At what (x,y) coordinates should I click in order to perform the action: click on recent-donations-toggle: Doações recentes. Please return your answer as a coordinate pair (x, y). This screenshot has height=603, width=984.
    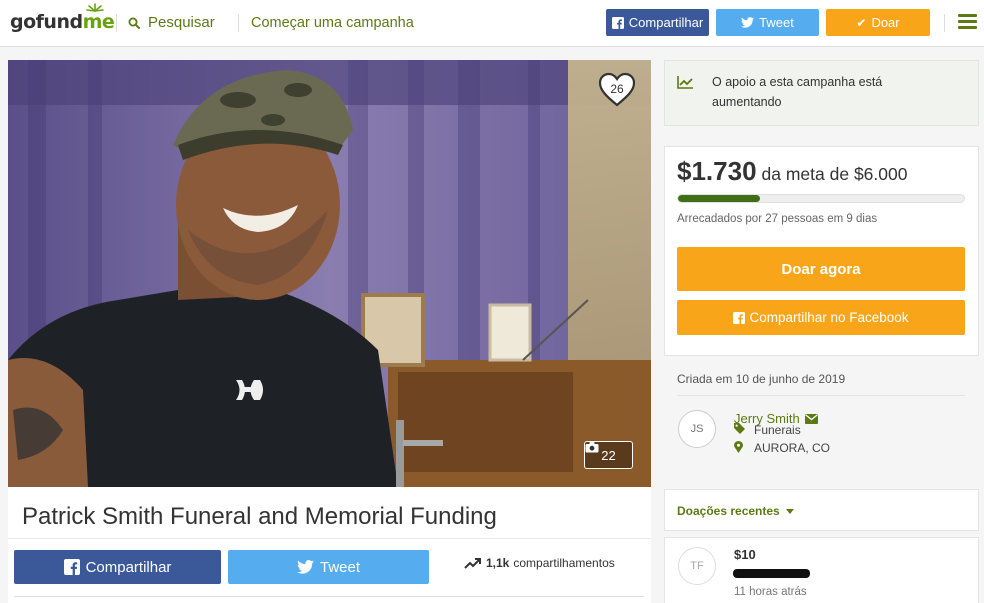
    Looking at the image, I should click on (735, 511).